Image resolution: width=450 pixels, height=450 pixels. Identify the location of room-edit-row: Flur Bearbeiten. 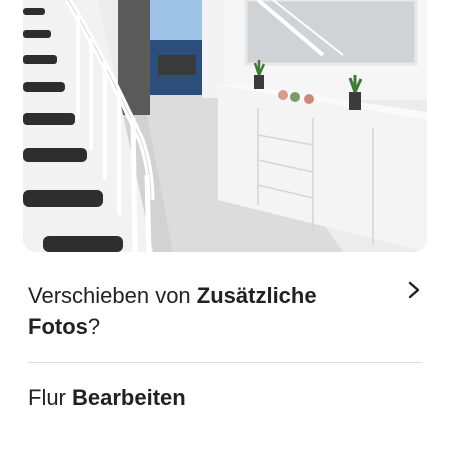
(107, 397).